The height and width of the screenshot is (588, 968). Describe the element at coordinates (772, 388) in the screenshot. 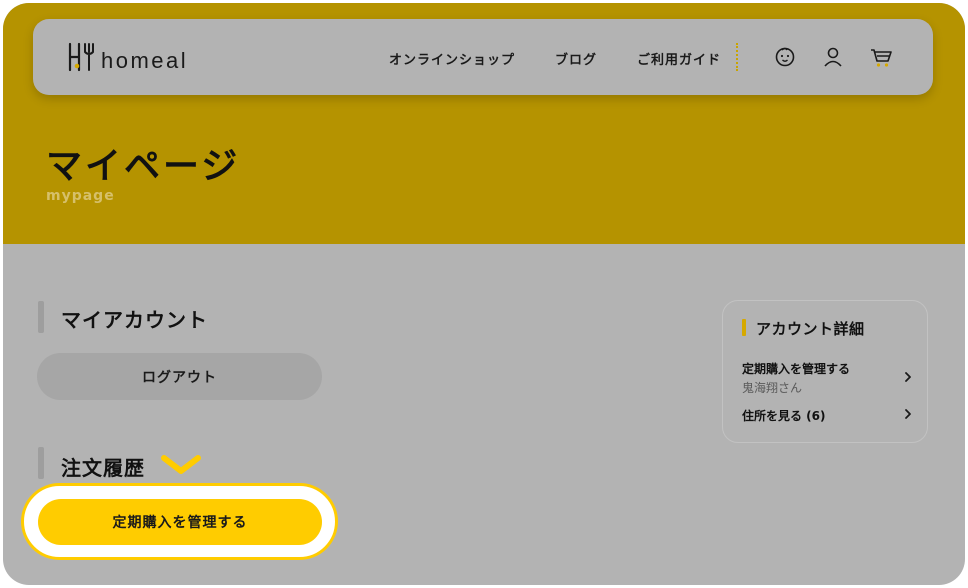

I see `account-item-user-name: 鬼海翔さん` at that location.